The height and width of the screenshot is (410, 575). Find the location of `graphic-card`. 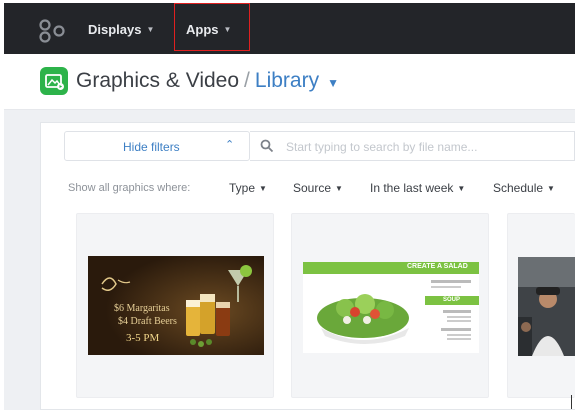

graphic-card is located at coordinates (541, 305).